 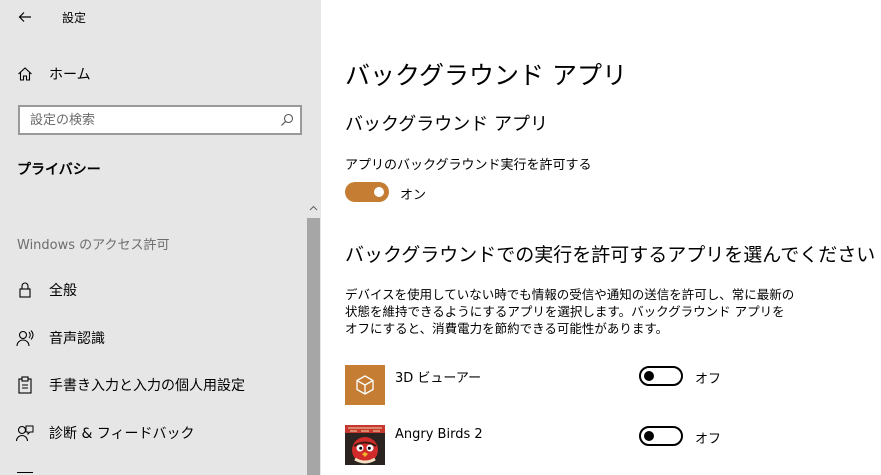 What do you see at coordinates (438, 378) in the screenshot?
I see `app-name: 3D ビューアー` at bounding box center [438, 378].